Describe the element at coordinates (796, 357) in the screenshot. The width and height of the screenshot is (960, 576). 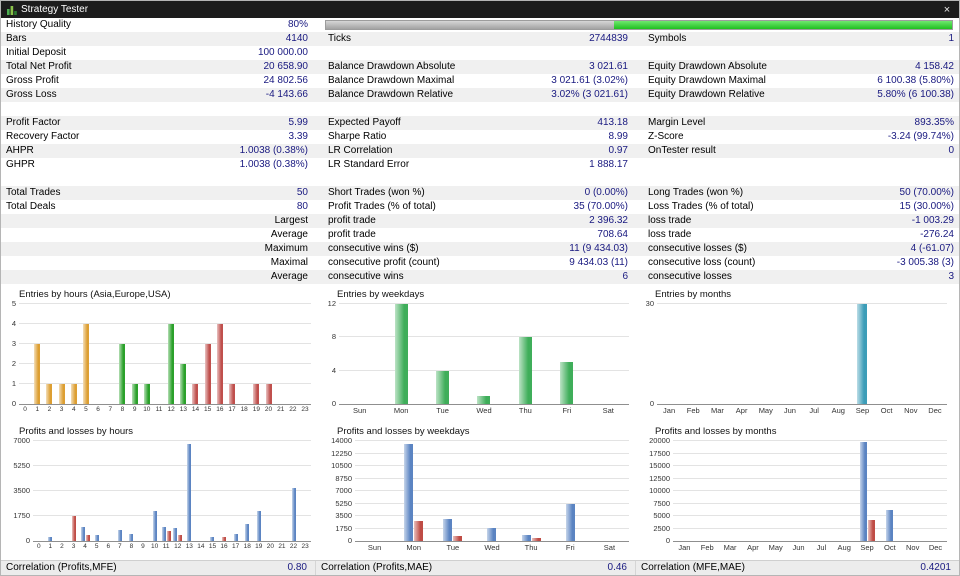
I see `chart-body: 0 30 Jan Feb Mar Apr May Jun Jul Aug Sep Oct Nov Dec` at that location.